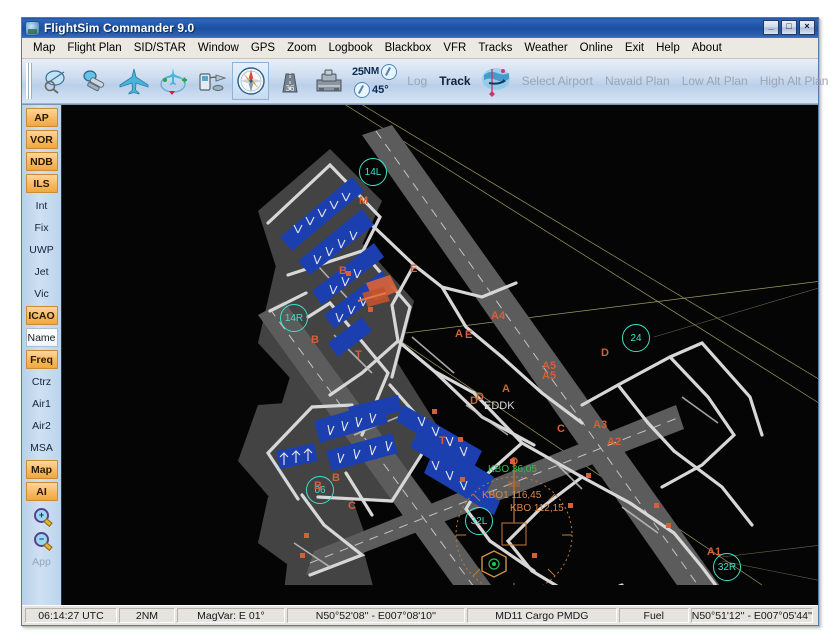  I want to click on low-alt-plan-button: Low Alt Plan, so click(715, 81).